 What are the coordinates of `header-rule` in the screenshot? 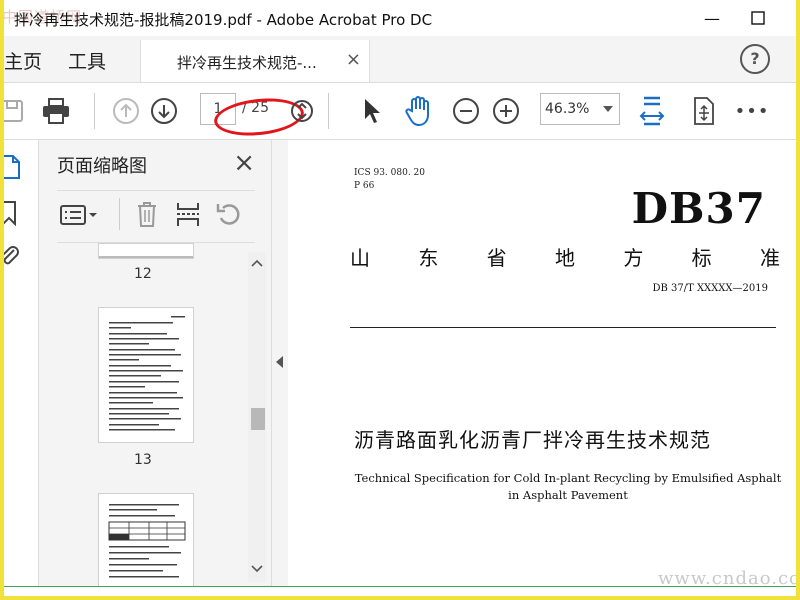 It's located at (563, 327).